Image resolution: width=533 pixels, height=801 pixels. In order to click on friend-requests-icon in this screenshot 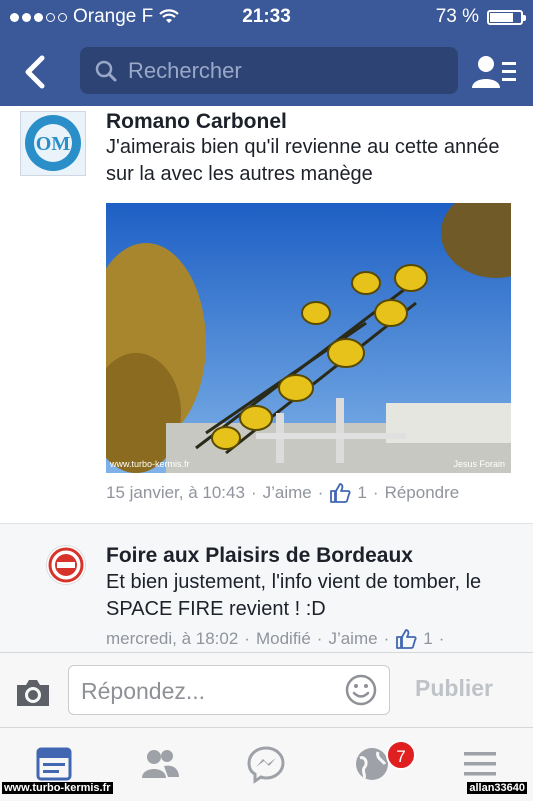, I will do `click(495, 72)`.